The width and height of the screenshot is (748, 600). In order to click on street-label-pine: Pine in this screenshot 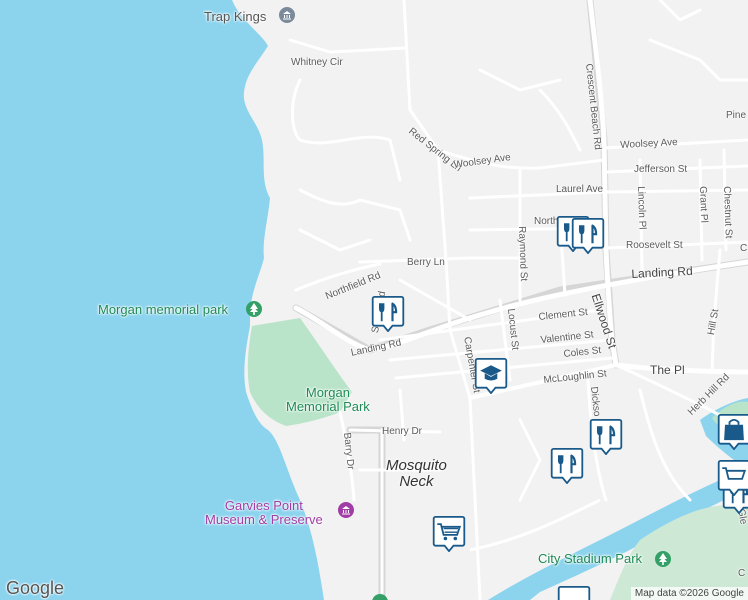, I will do `click(736, 115)`.